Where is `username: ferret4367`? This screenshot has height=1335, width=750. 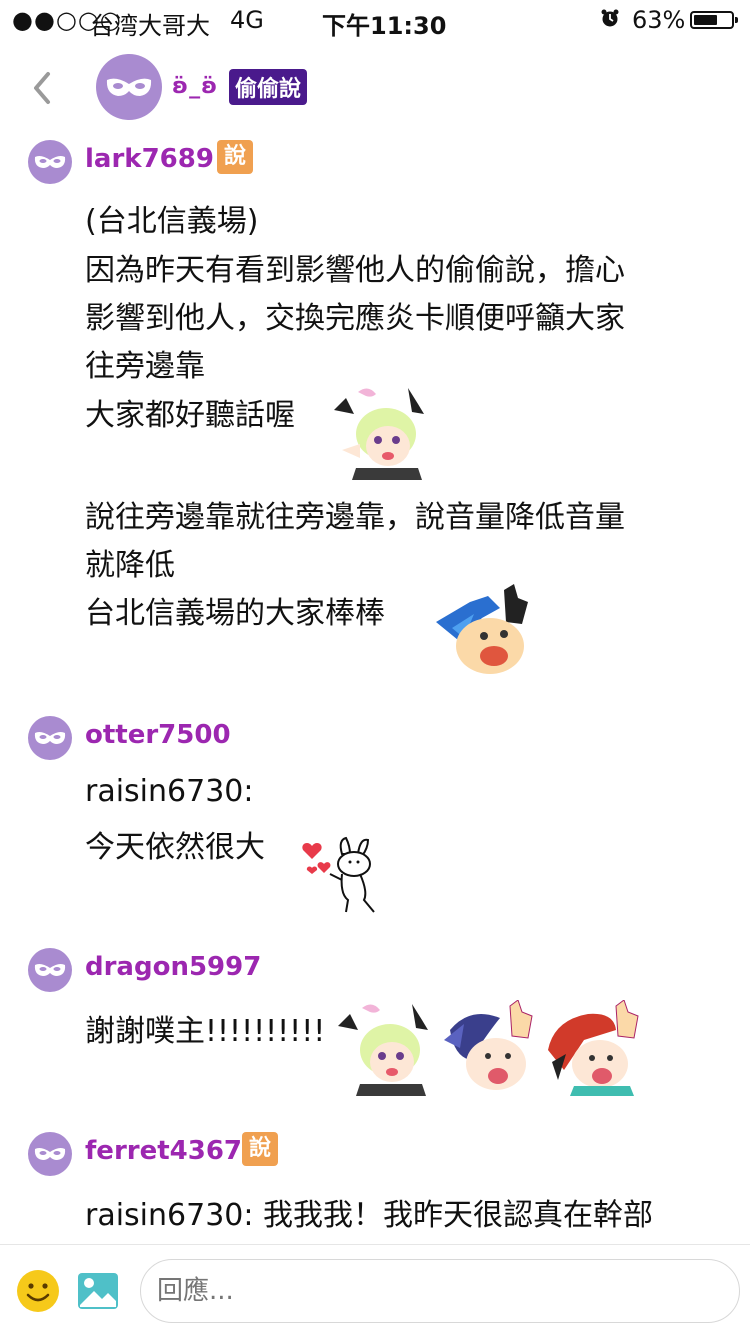 username: ferret4367 is located at coordinates (163, 1151).